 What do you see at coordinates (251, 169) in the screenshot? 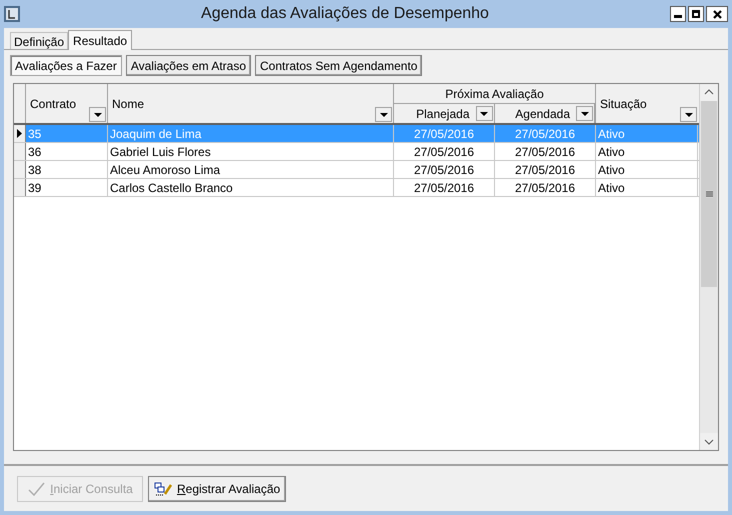
I see `table-cell: Alceu Amoroso Lima` at bounding box center [251, 169].